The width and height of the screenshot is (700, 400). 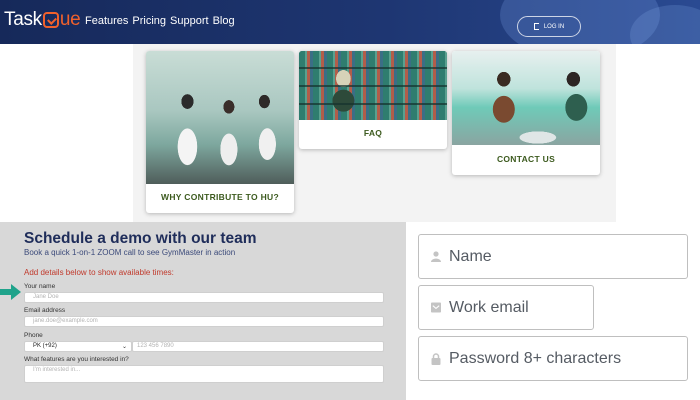 I want to click on nav-link-features: Features, so click(x=106, y=21).